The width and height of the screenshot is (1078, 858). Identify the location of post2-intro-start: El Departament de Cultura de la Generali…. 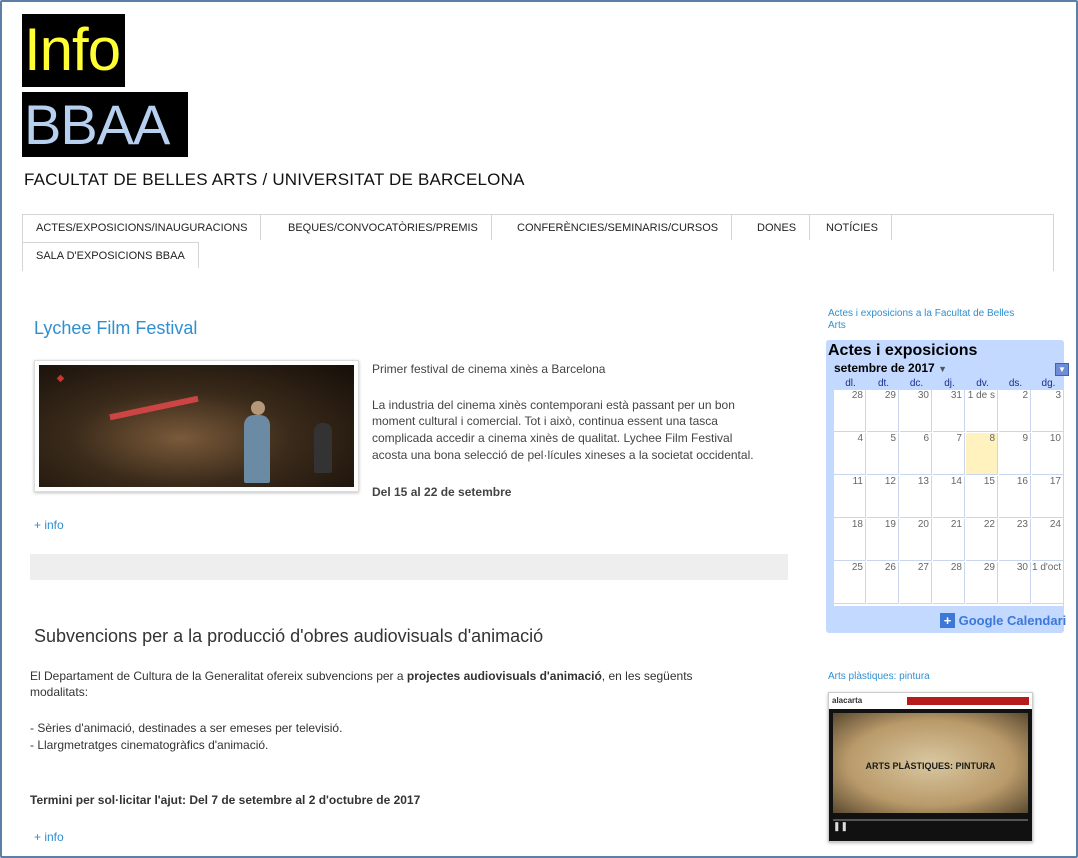
(218, 676).